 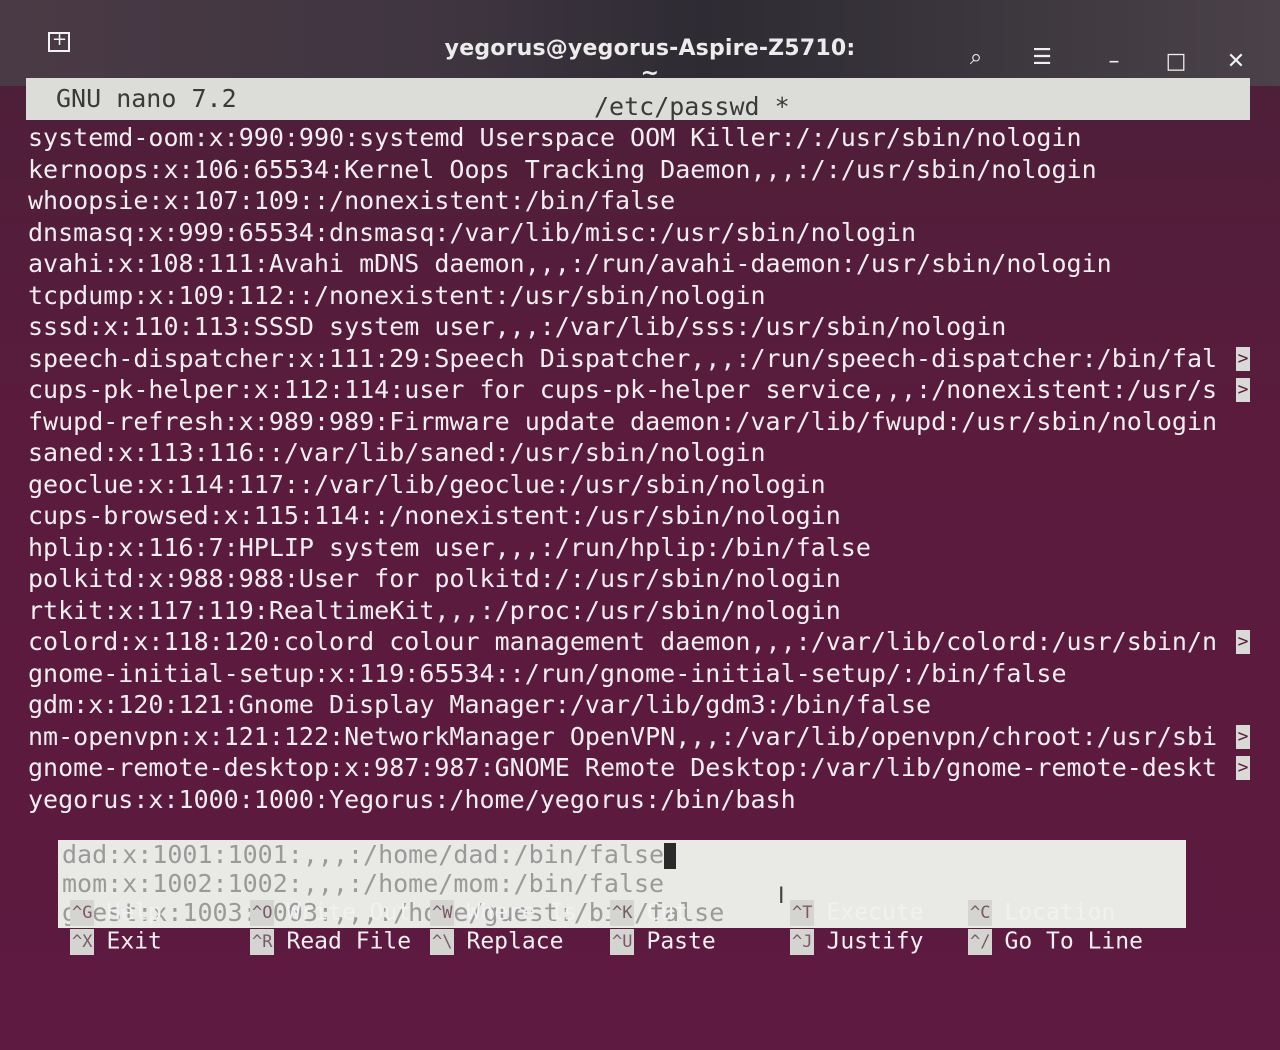 I want to click on shortcut-read-file: ^R Read File, so click(x=330, y=941).